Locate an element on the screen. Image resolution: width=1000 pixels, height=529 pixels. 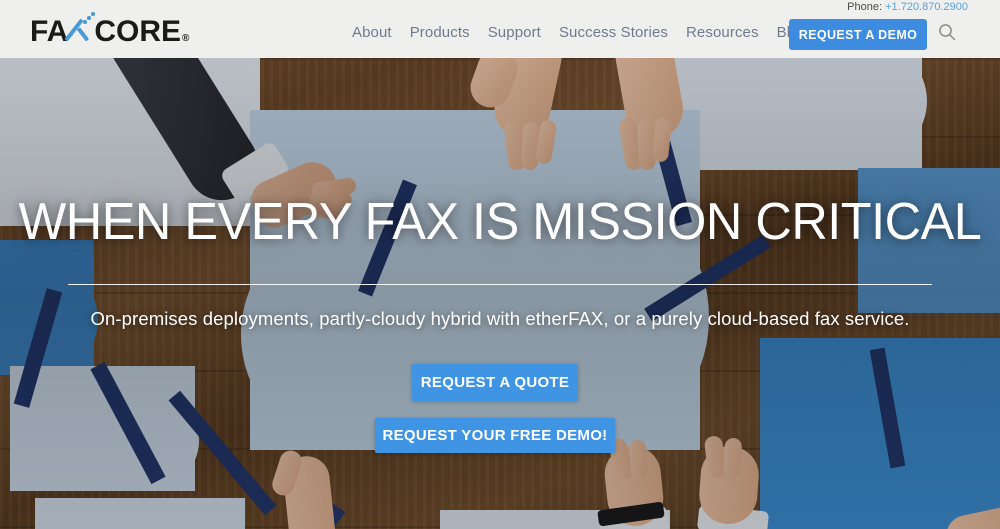
logo-registered-mark: ® is located at coordinates (185, 38).